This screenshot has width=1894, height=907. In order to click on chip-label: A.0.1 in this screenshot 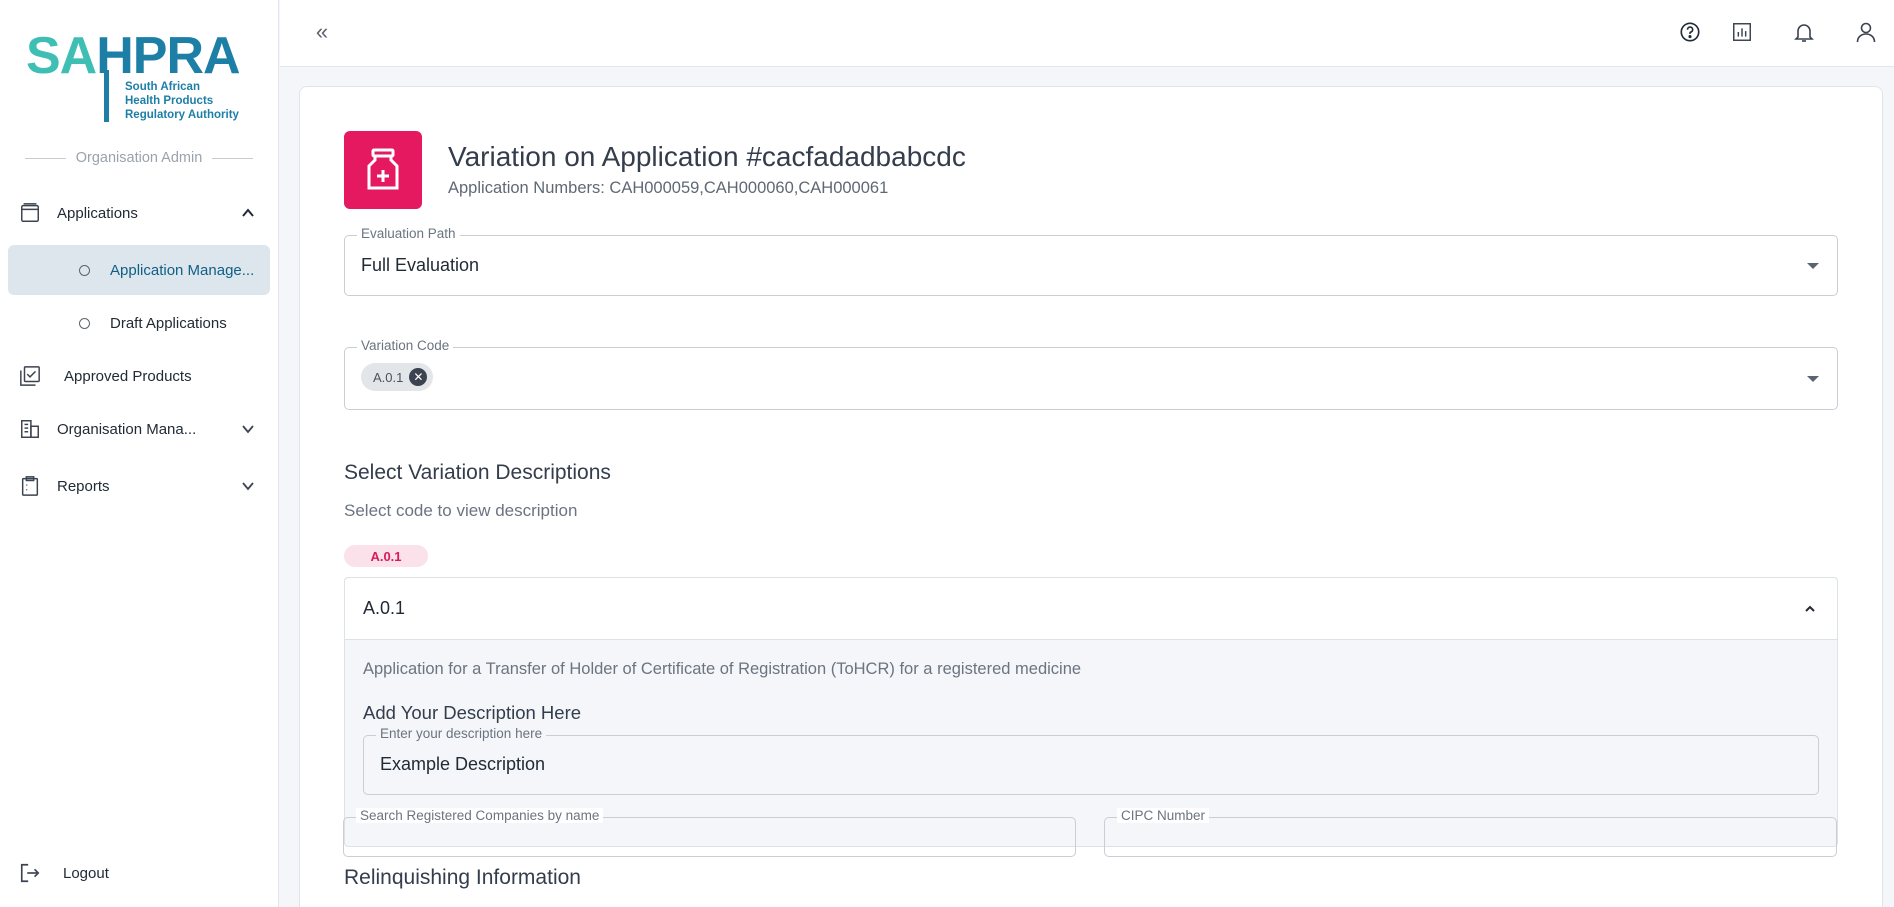, I will do `click(388, 377)`.